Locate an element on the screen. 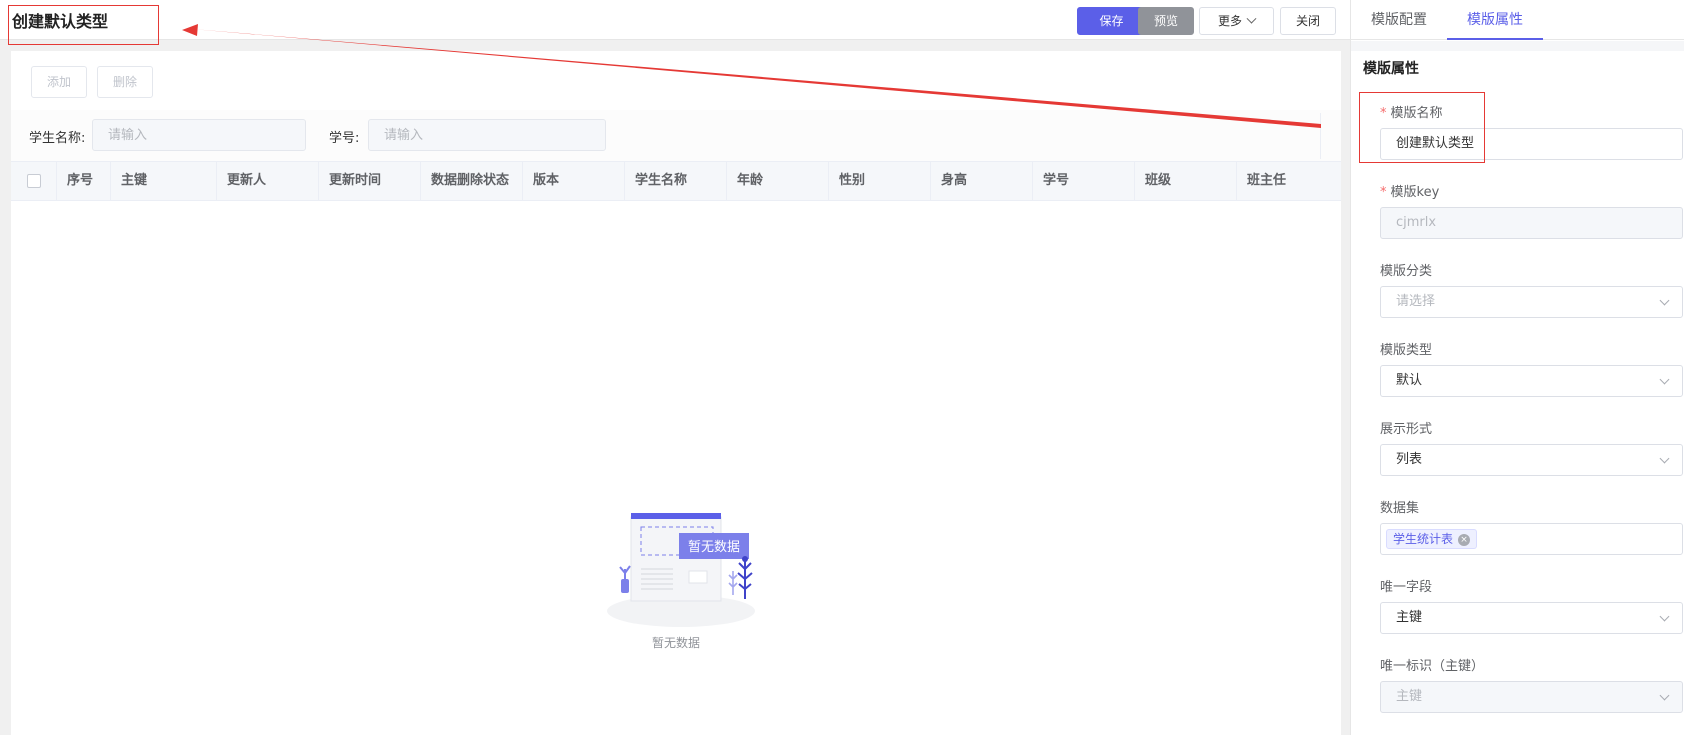  more-dropdown-button: 更多 is located at coordinates (1236, 21).